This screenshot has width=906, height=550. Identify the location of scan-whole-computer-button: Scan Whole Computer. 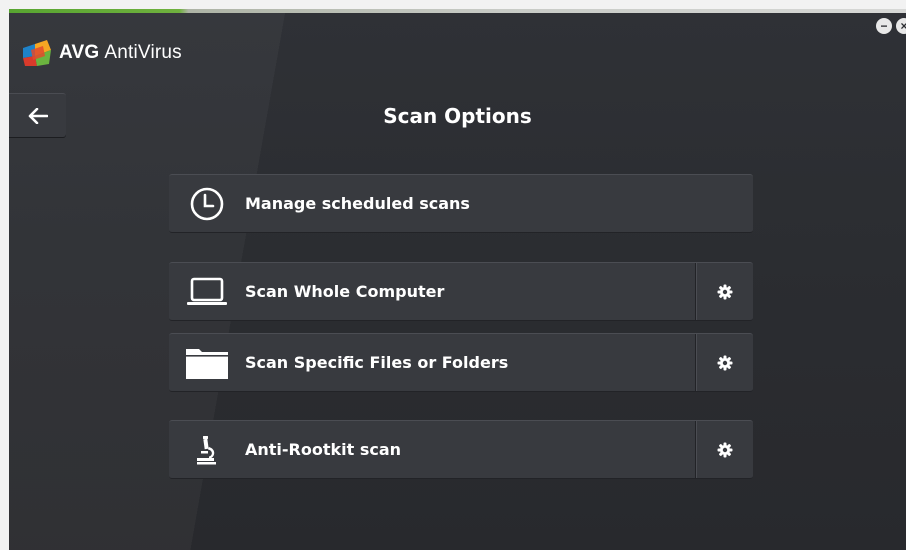
(432, 291).